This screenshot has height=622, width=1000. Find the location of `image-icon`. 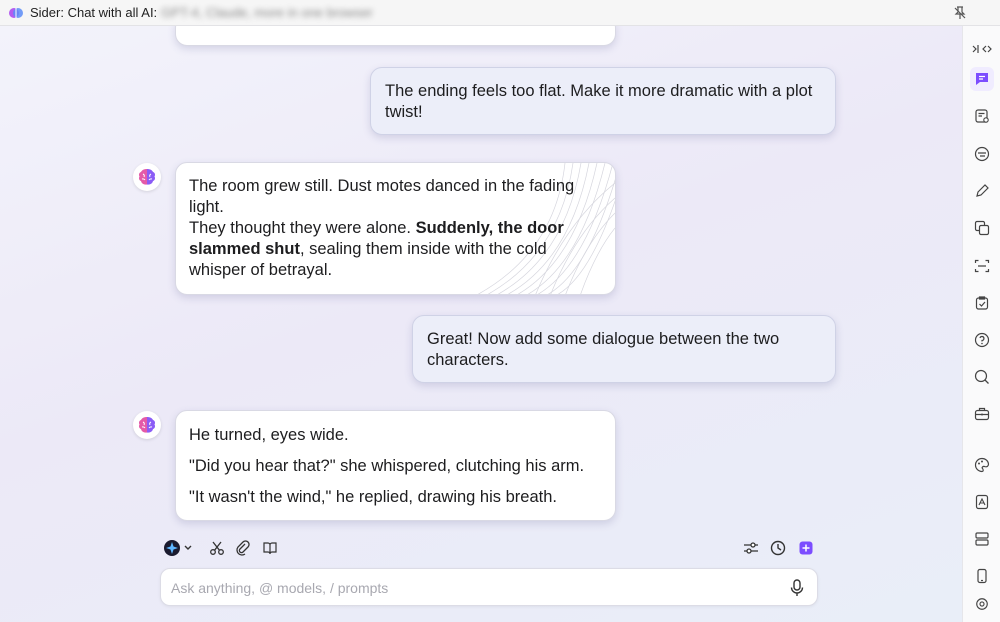

image-icon is located at coordinates (982, 228).